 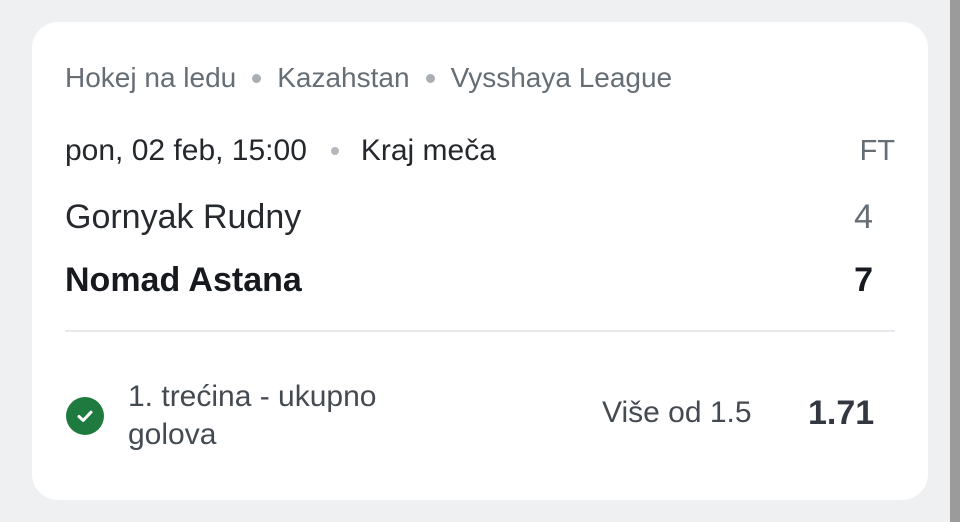 What do you see at coordinates (863, 216) in the screenshot?
I see `home-team-score: 4` at bounding box center [863, 216].